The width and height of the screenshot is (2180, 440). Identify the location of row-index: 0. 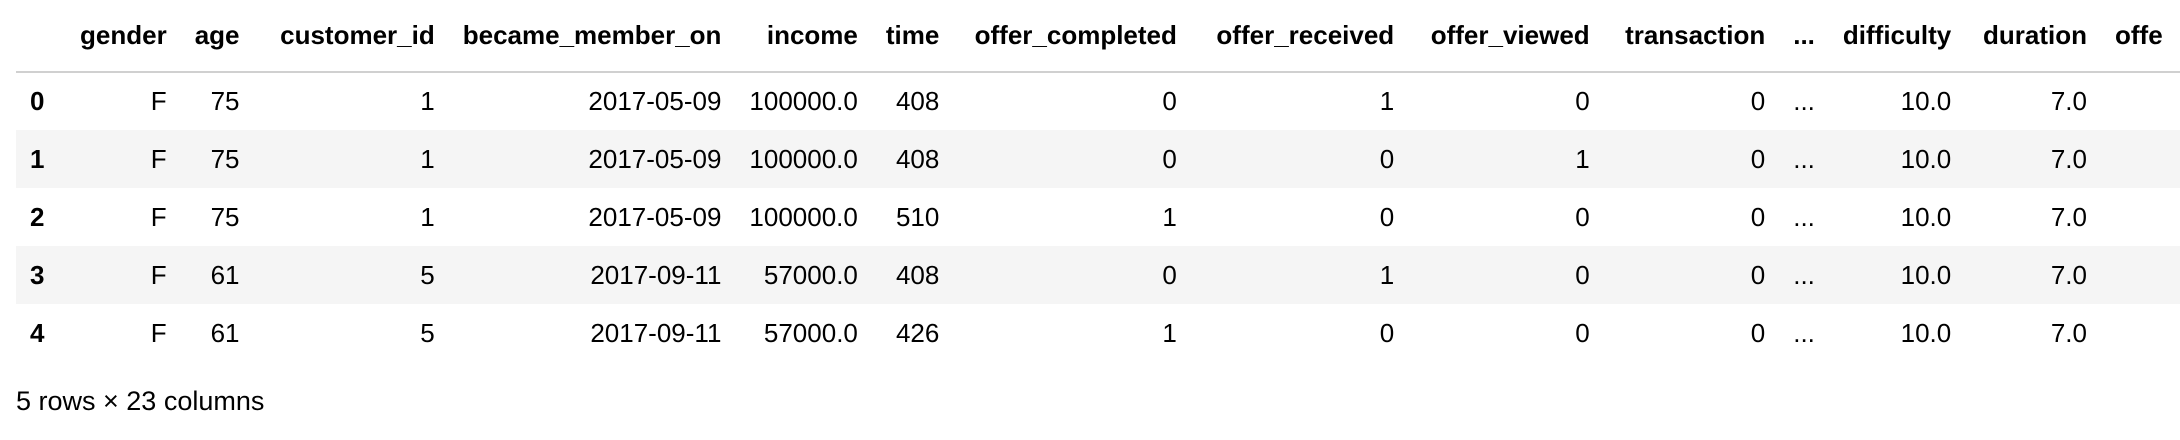
(37, 101).